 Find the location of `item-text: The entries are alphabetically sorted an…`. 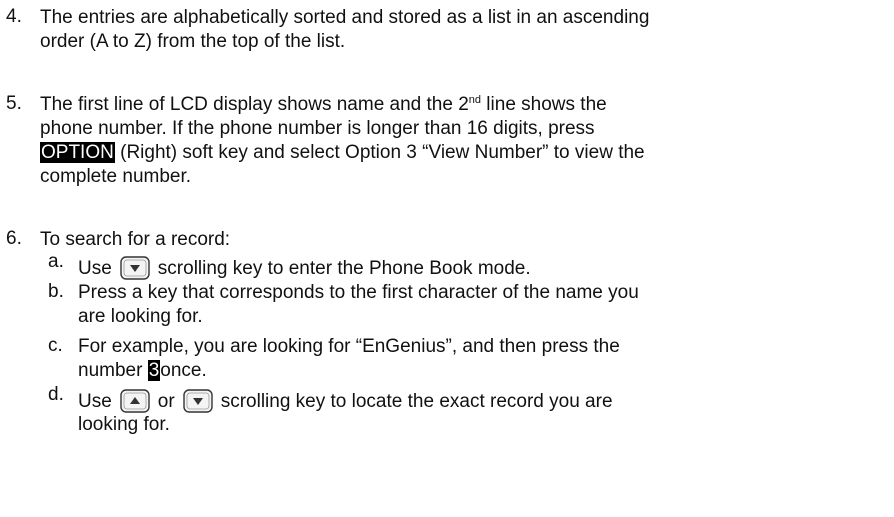

item-text: The entries are alphabetically sorted an… is located at coordinates (464, 30).